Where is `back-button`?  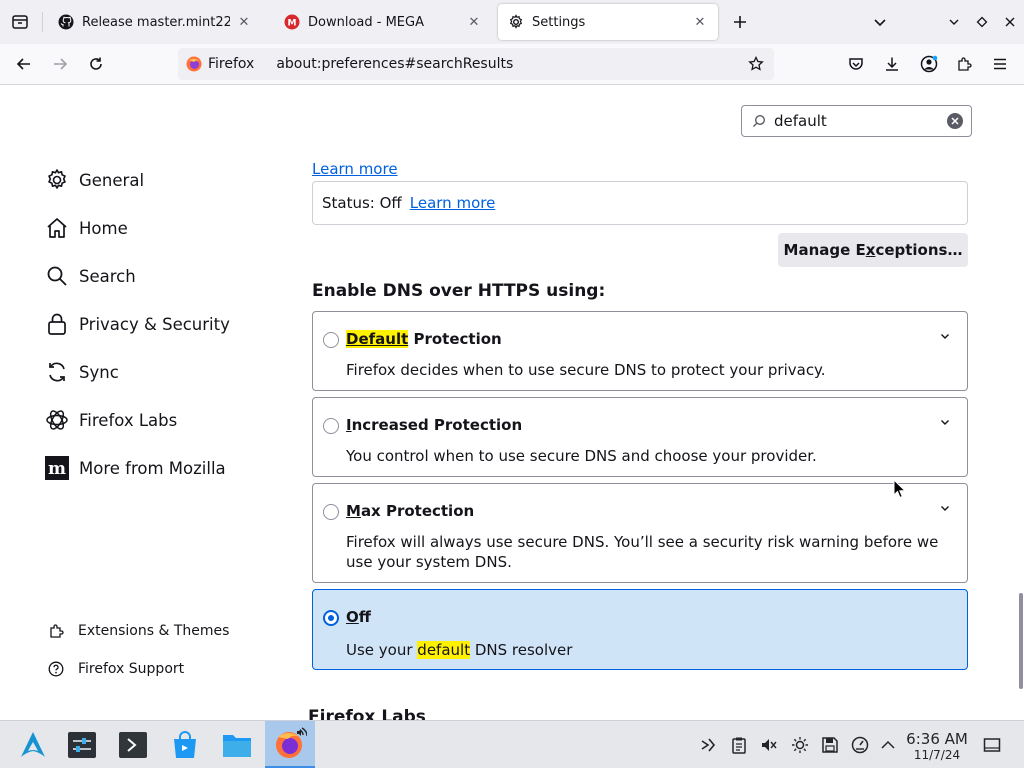 back-button is located at coordinates (24, 64).